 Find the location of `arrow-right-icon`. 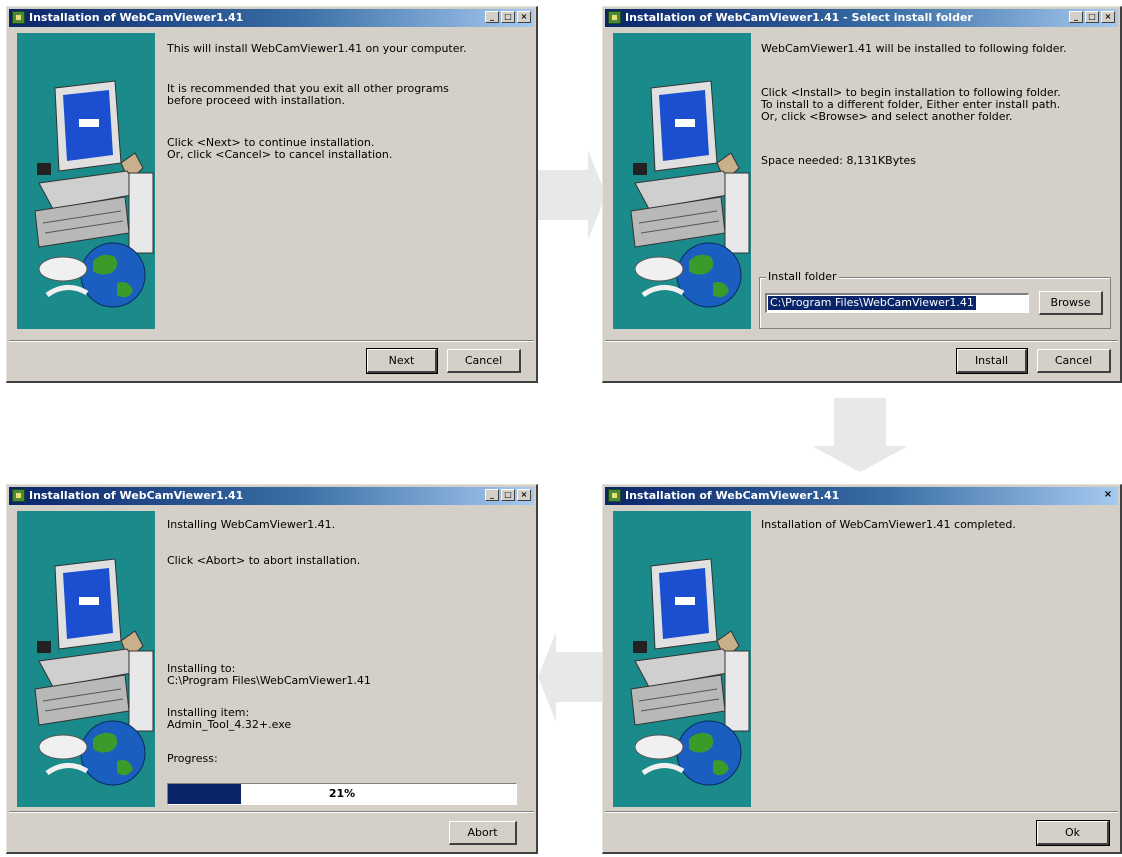

arrow-right-icon is located at coordinates (572, 195).